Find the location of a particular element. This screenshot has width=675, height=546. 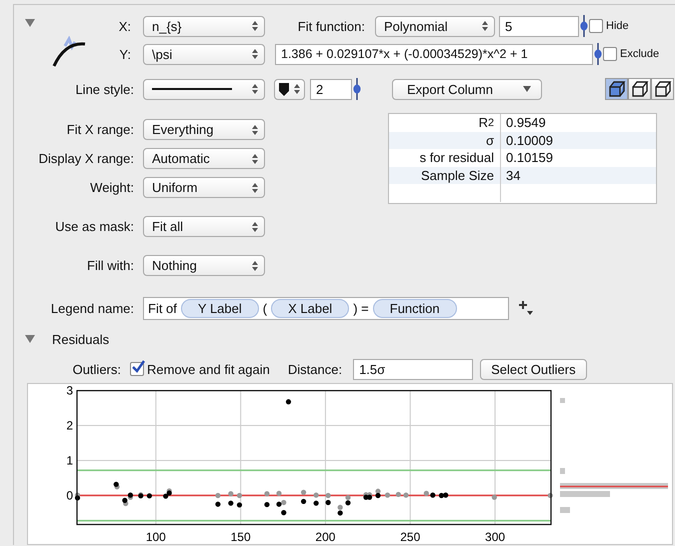

line-style-popup is located at coordinates (204, 89).